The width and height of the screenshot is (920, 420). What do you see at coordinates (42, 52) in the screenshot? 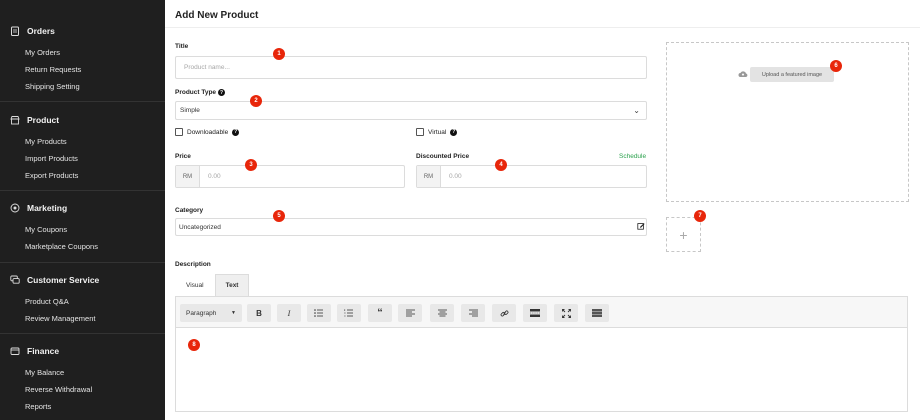
I see `sidebar-item-my-orders: My Orders` at bounding box center [42, 52].